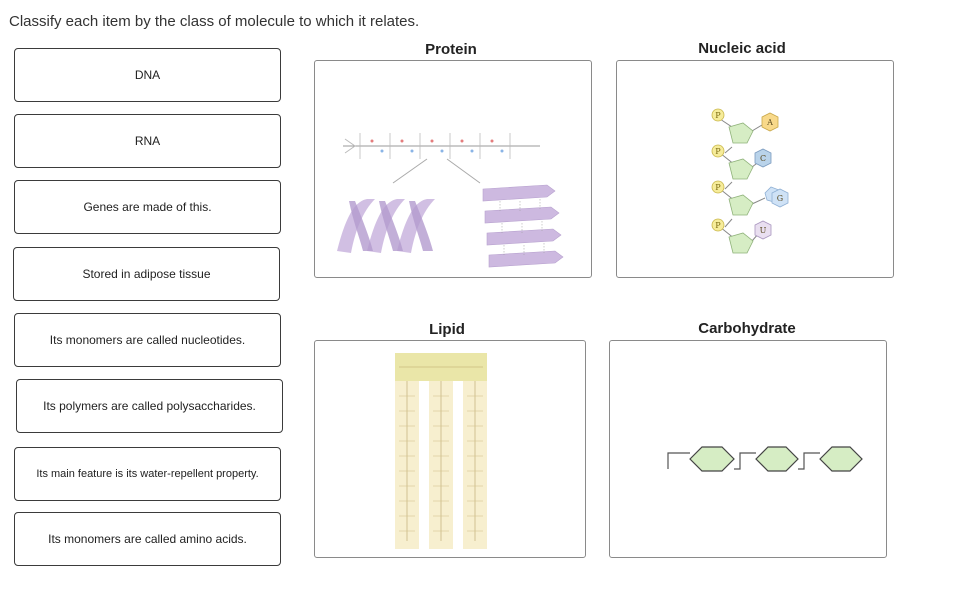 This screenshot has width=961, height=597. What do you see at coordinates (441, 451) in the screenshot?
I see `lipid-structure-illustration` at bounding box center [441, 451].